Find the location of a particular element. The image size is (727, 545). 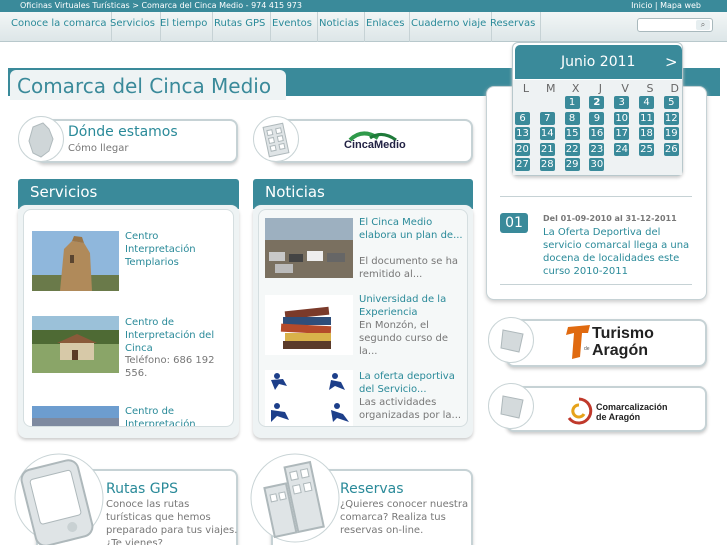

news-photo-books is located at coordinates (309, 325).